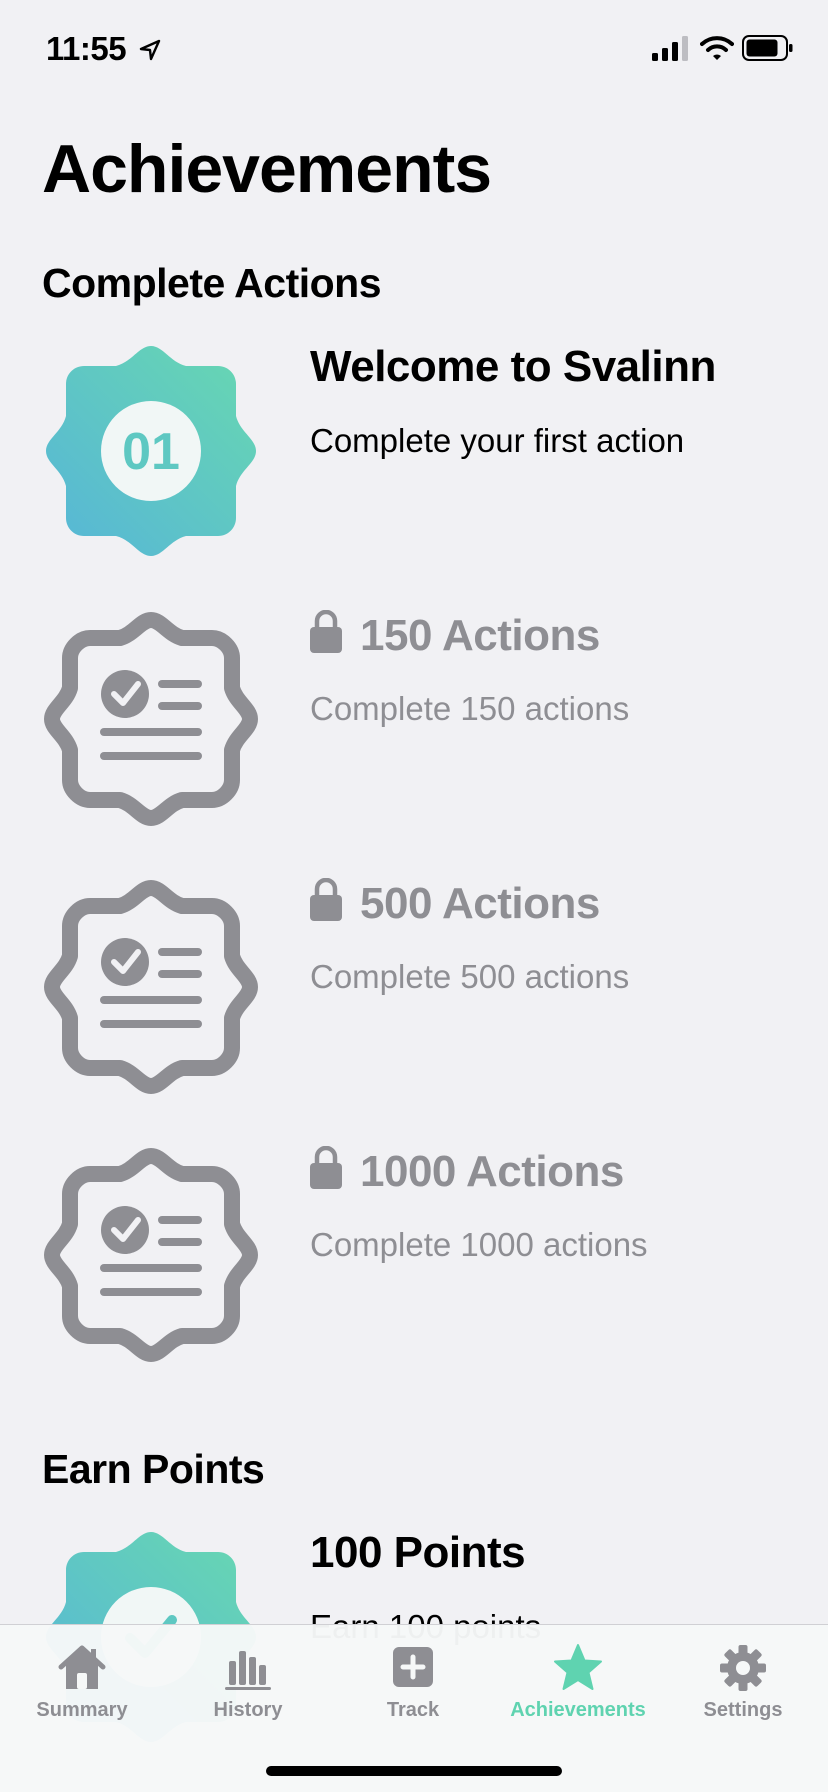  I want to click on tab-summary: Summary, so click(82, 1688).